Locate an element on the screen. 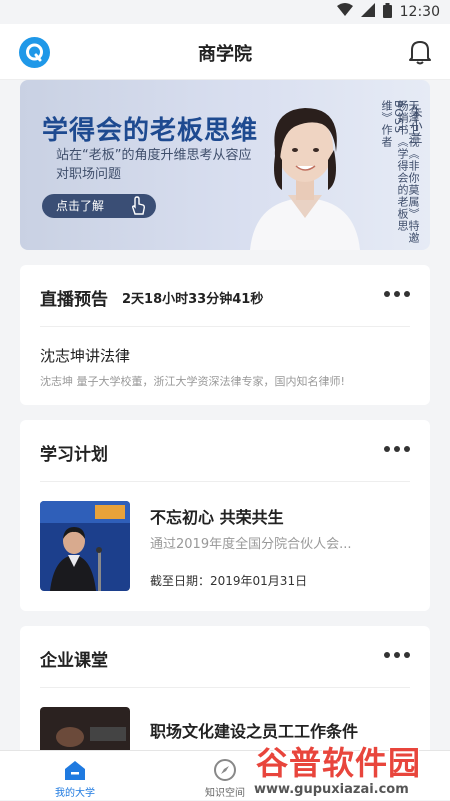 The image size is (450, 801). banner-headline: 学得会的老板思维 is located at coordinates (150, 131).